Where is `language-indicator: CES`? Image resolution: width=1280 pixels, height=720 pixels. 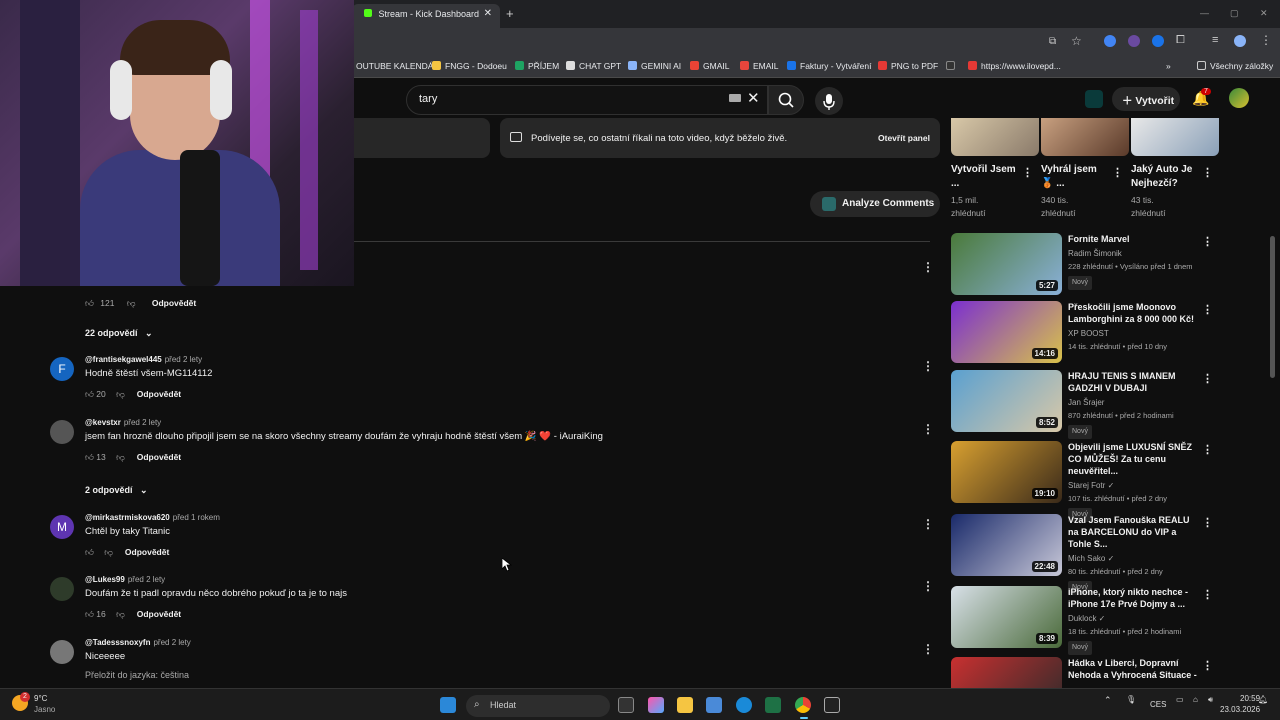 language-indicator: CES is located at coordinates (1158, 704).